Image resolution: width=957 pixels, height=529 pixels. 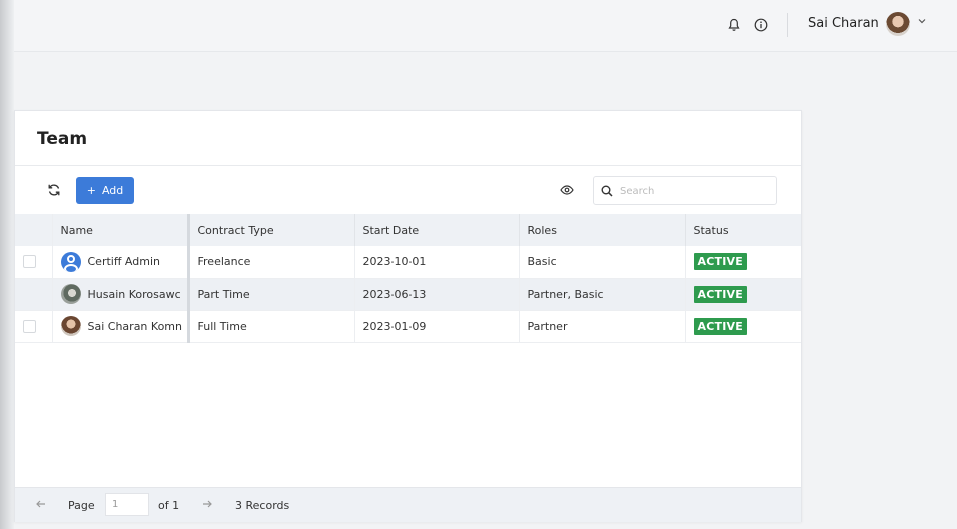 What do you see at coordinates (271, 294) in the screenshot?
I see `contract-type-cell: Part Time` at bounding box center [271, 294].